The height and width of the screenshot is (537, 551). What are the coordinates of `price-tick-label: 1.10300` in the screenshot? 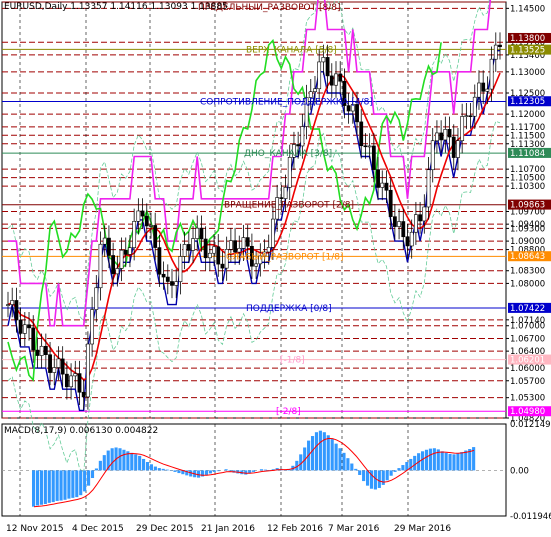 It's located at (527, 187).